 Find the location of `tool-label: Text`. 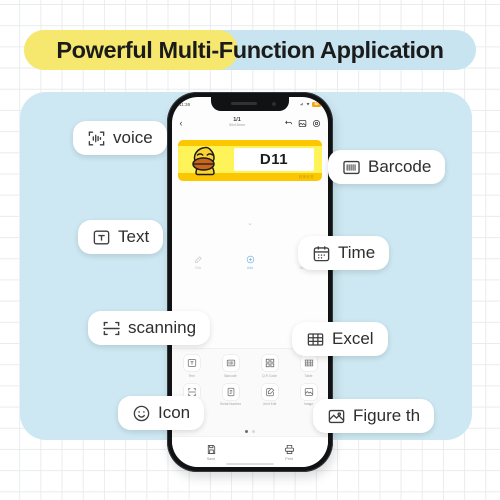

tool-label: Text is located at coordinates (191, 375).